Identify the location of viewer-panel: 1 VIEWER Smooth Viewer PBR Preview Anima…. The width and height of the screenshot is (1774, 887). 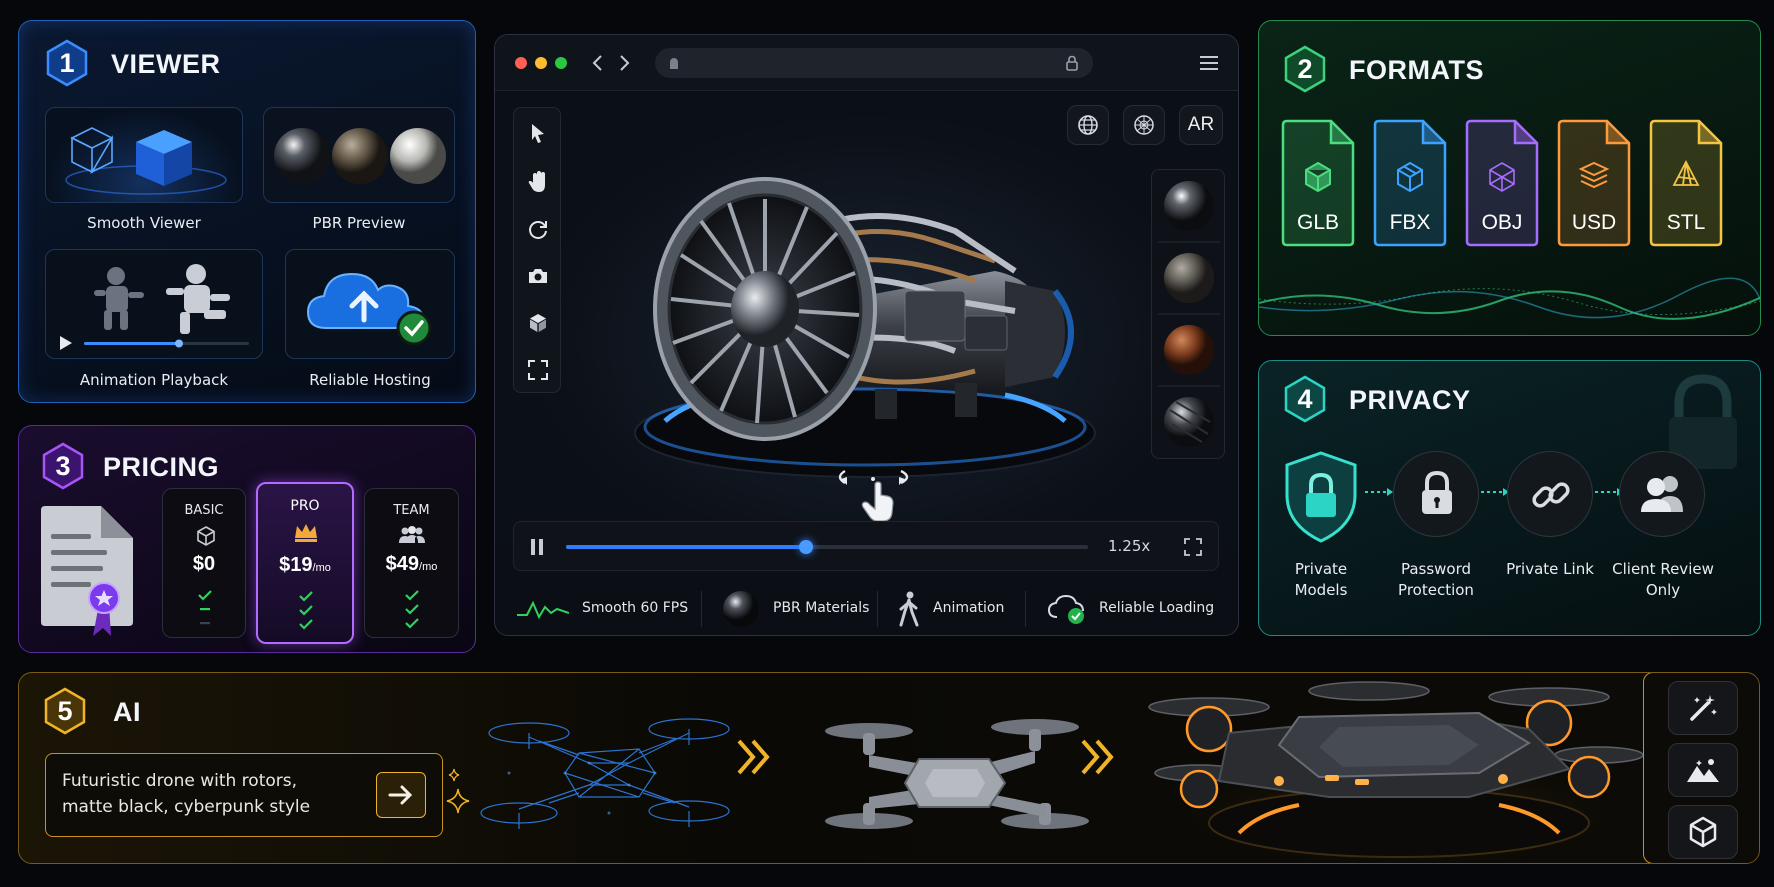
(247, 211).